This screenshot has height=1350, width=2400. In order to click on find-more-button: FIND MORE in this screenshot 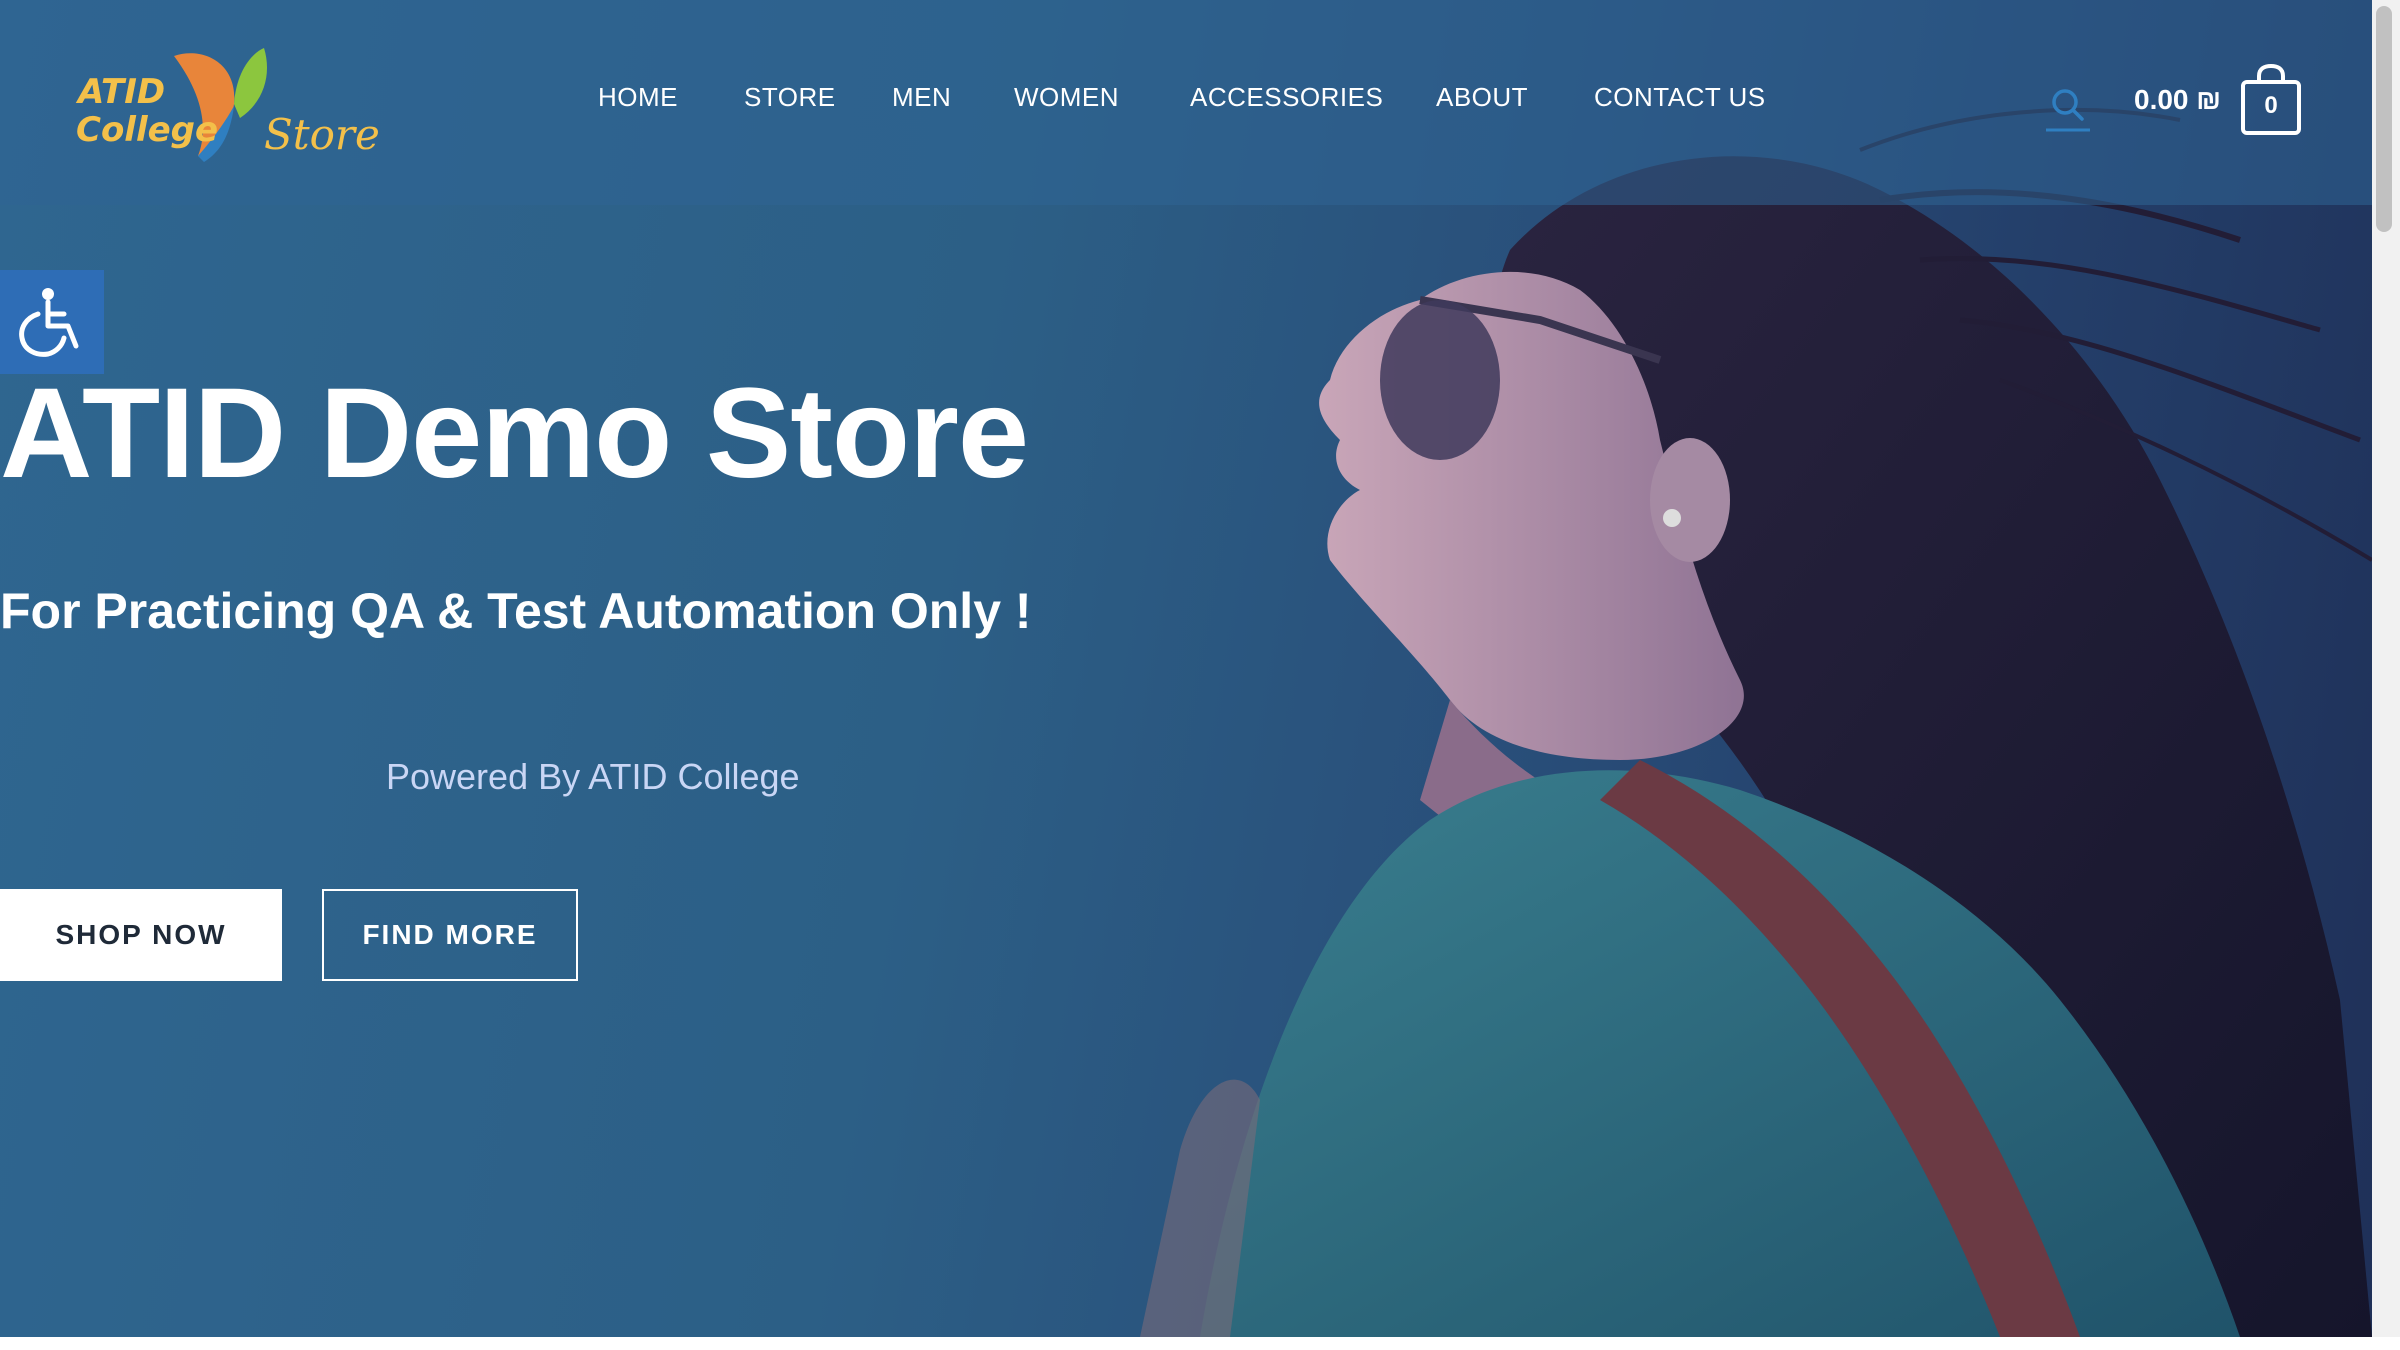, I will do `click(450, 935)`.